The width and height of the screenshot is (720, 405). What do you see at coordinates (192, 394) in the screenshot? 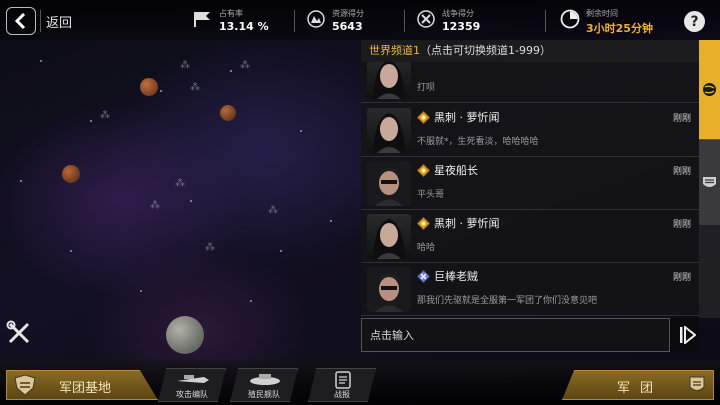
I see `attack-fleet-label: 攻击编队` at bounding box center [192, 394].